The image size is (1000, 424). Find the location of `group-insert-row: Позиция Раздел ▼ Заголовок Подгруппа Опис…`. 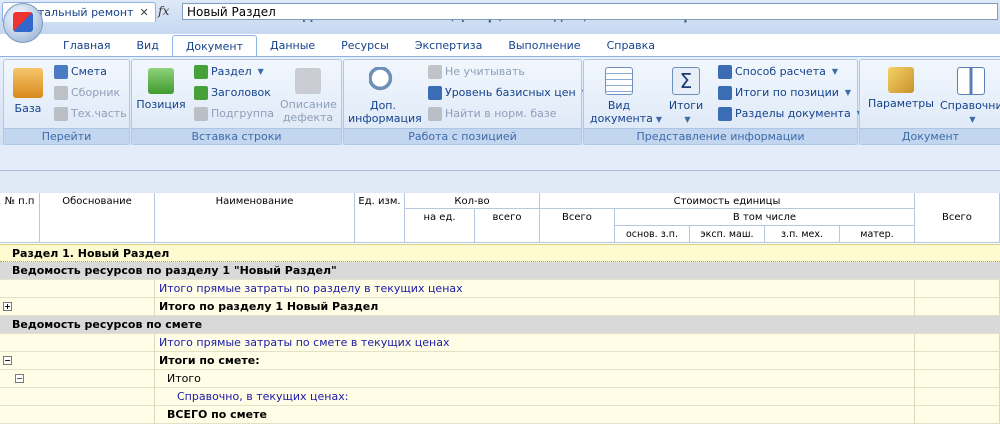

group-insert-row: Позиция Раздел ▼ Заголовок Подгруппа Опис… is located at coordinates (236, 102).